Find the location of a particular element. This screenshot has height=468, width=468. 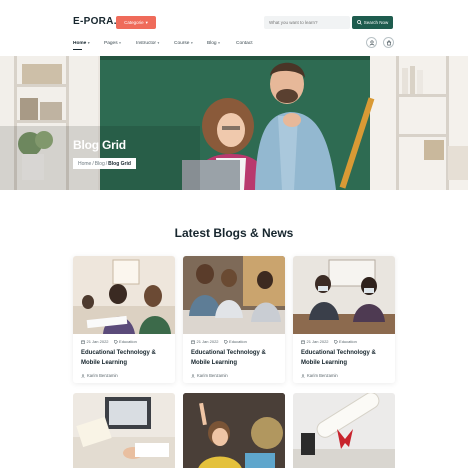

nav-item-home: Home ▾ is located at coordinates (88, 44).